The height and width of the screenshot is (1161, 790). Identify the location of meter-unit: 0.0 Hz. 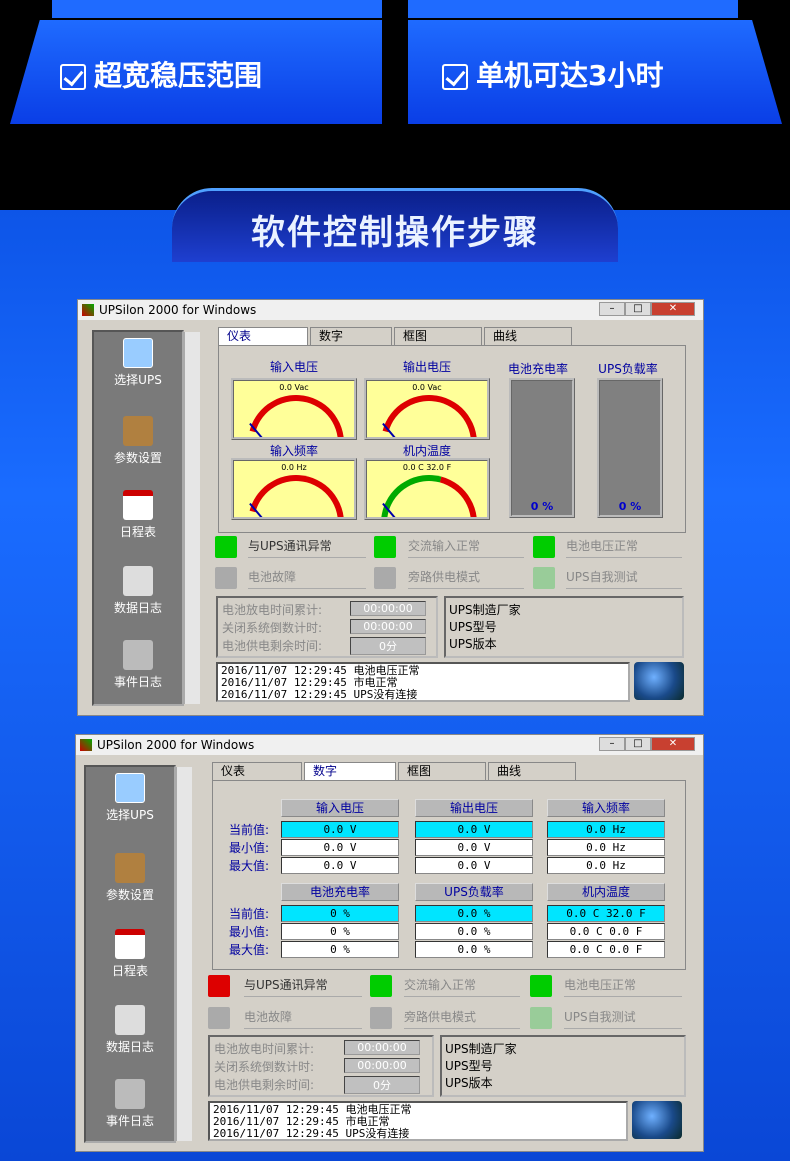
(294, 467).